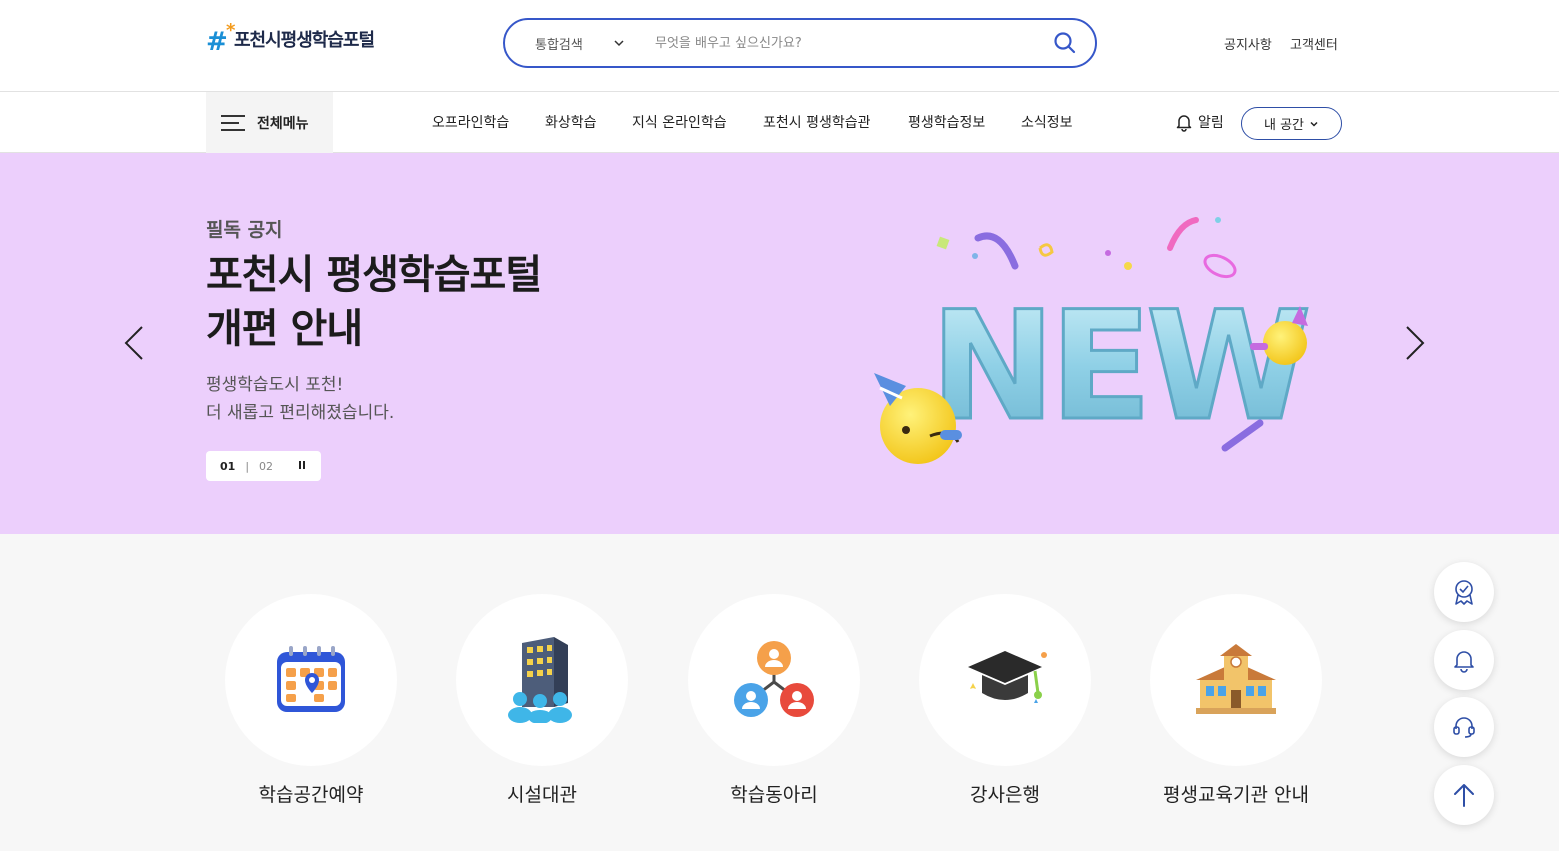 Image resolution: width=1559 pixels, height=851 pixels. Describe the element at coordinates (228, 466) in the screenshot. I see `pager-current: 01` at that location.